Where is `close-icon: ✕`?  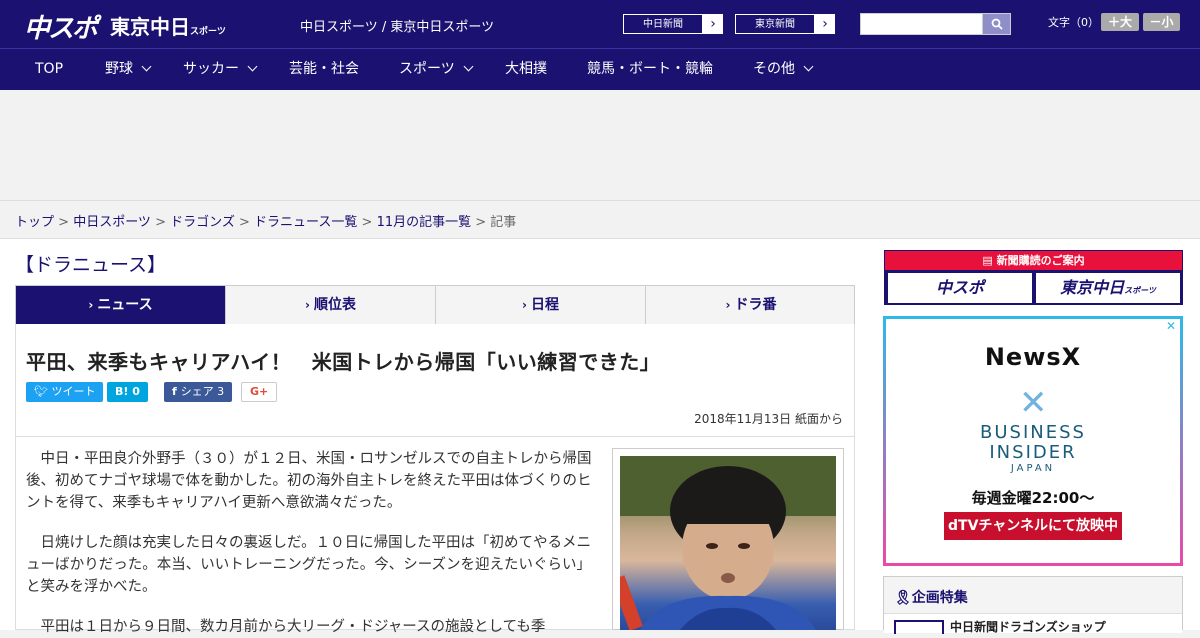
close-icon: ✕ is located at coordinates (1171, 326).